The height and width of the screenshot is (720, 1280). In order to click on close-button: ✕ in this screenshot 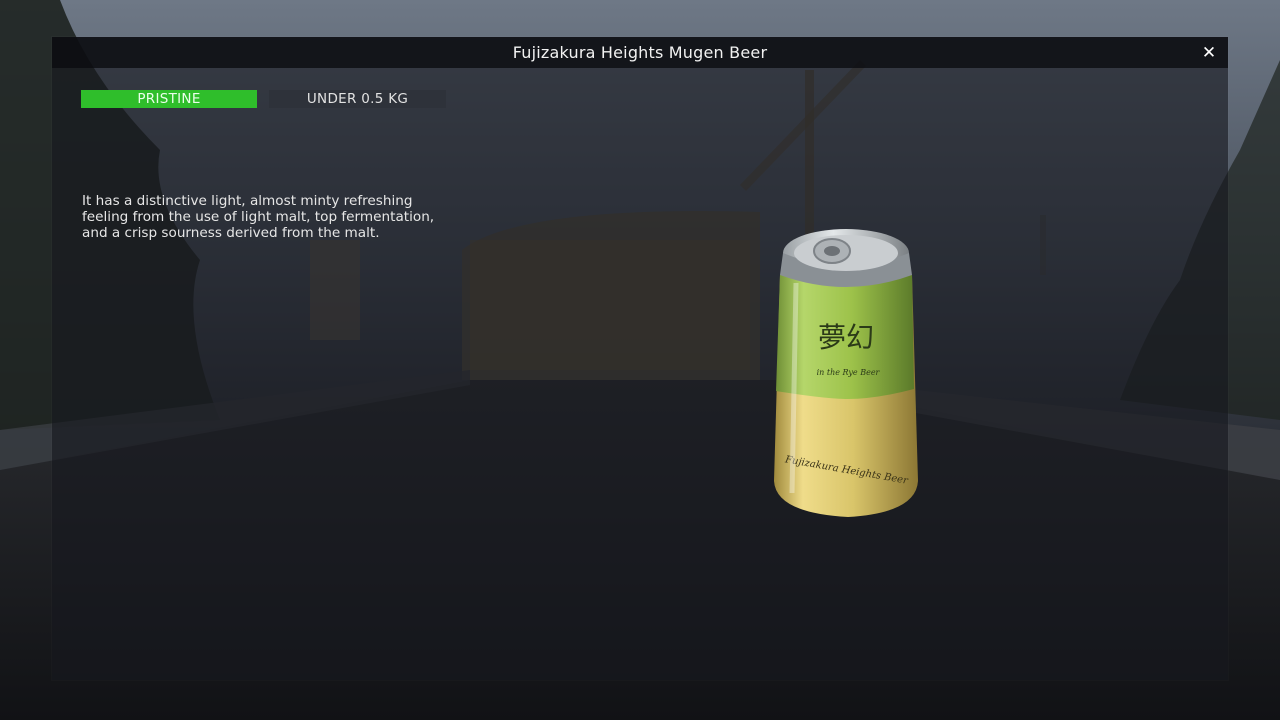, I will do `click(1209, 53)`.